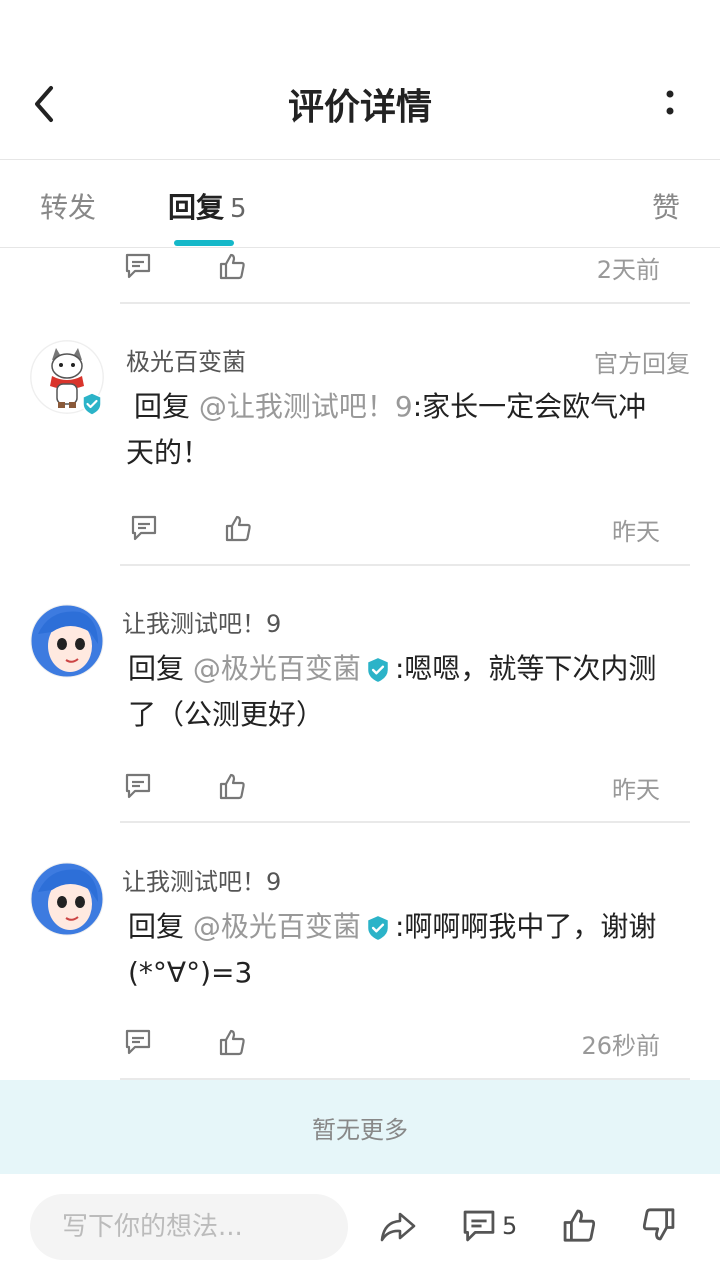 This screenshot has width=720, height=1280. I want to click on tab-forward: 转发, so click(68, 206).